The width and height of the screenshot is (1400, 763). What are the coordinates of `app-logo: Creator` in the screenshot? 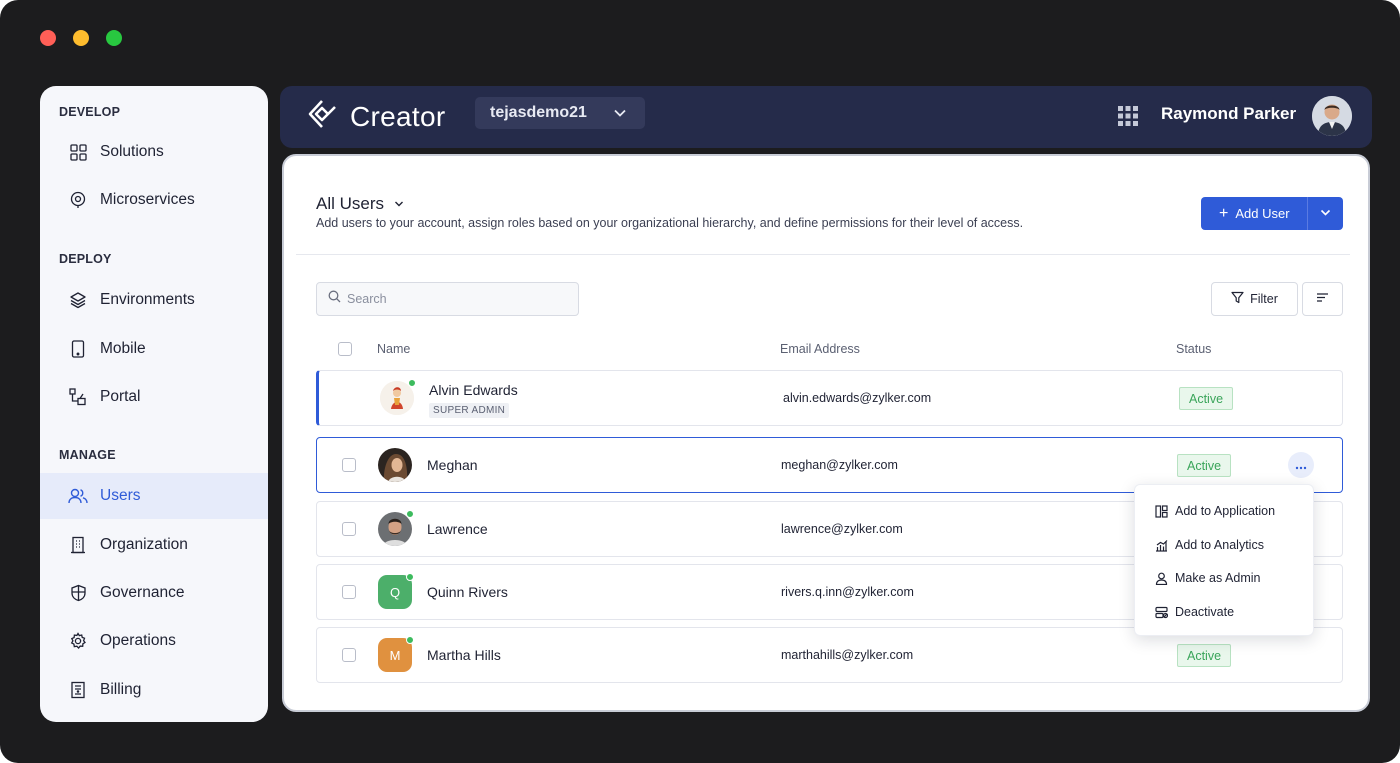 It's located at (376, 116).